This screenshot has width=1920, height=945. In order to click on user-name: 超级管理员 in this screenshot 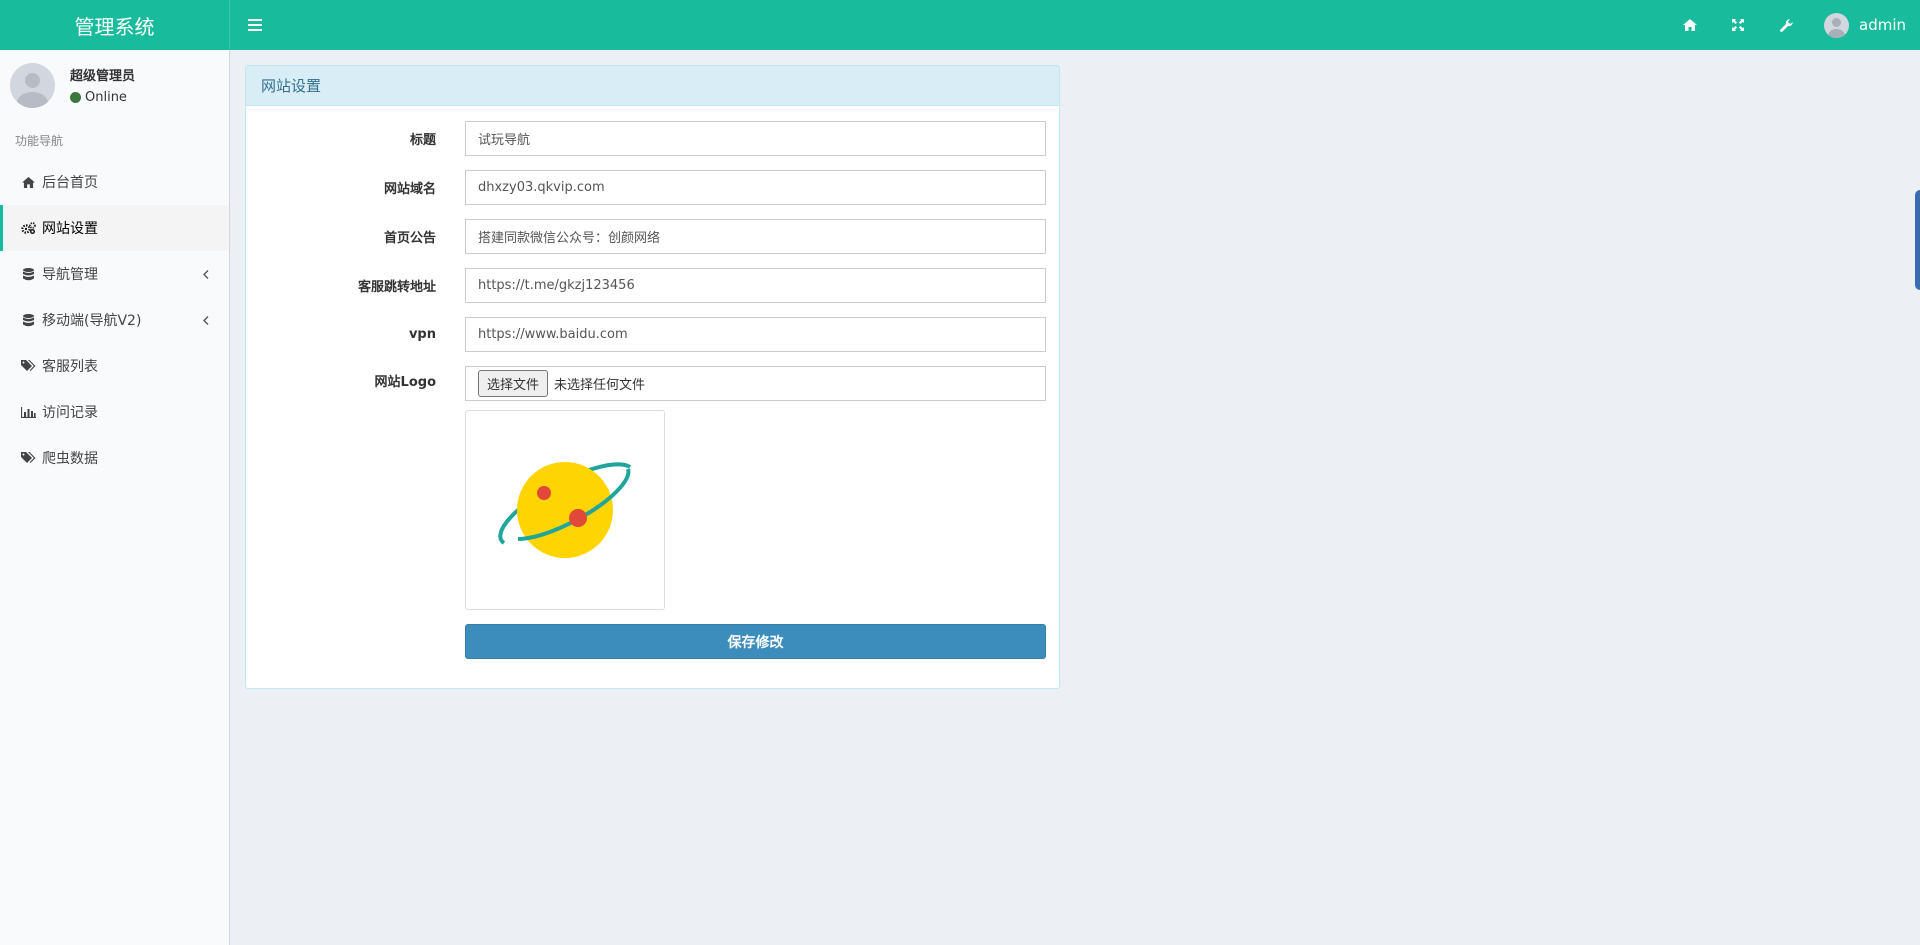, I will do `click(103, 76)`.